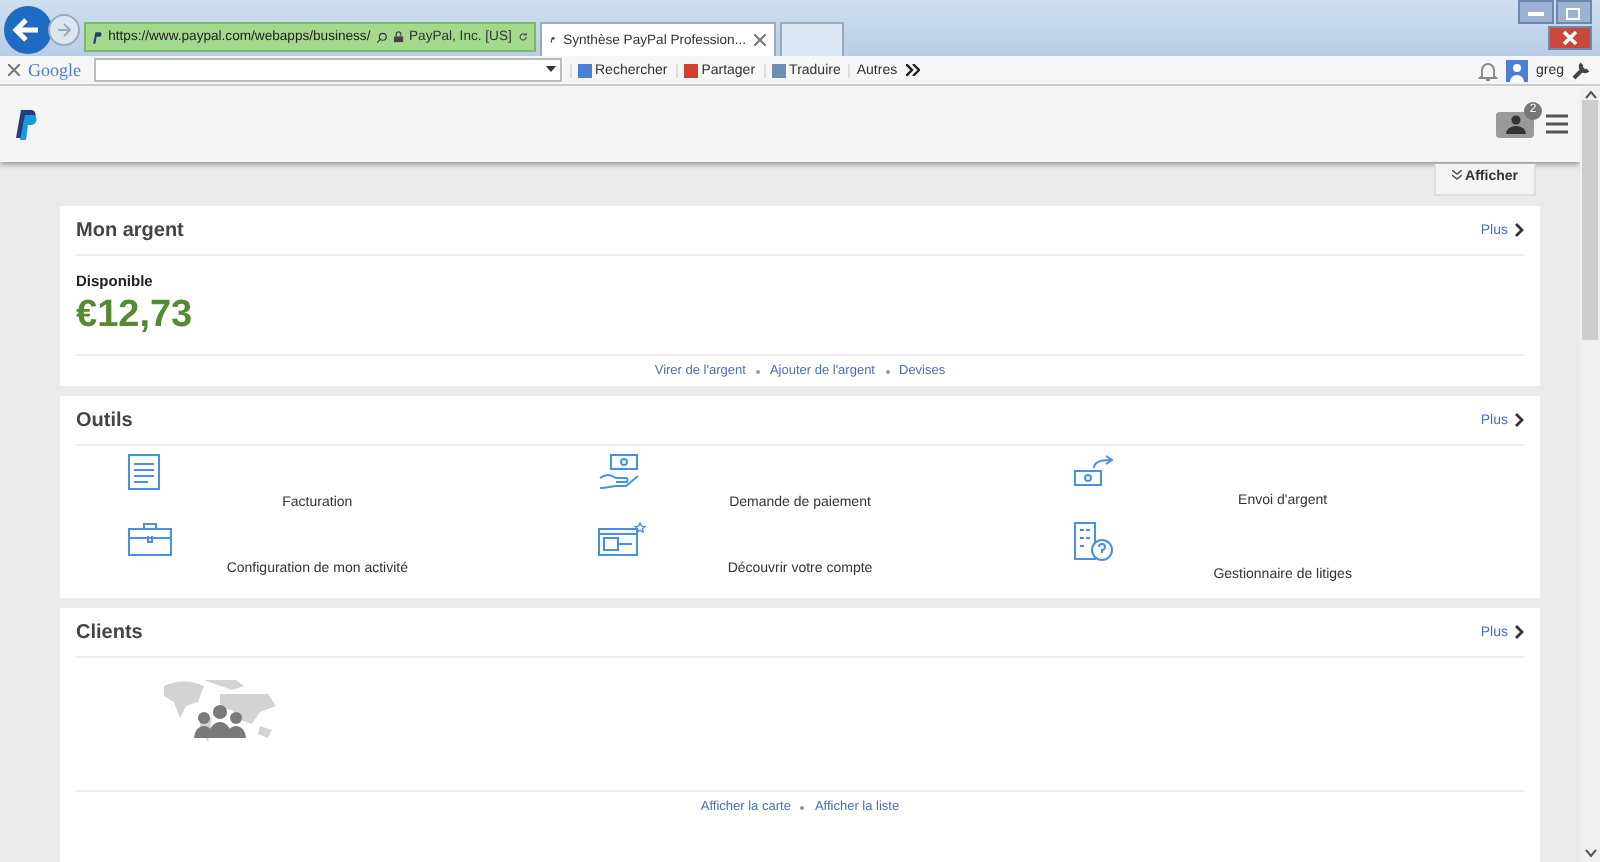 The height and width of the screenshot is (862, 1600). Describe the element at coordinates (327, 70) in the screenshot. I see `search-field` at that location.